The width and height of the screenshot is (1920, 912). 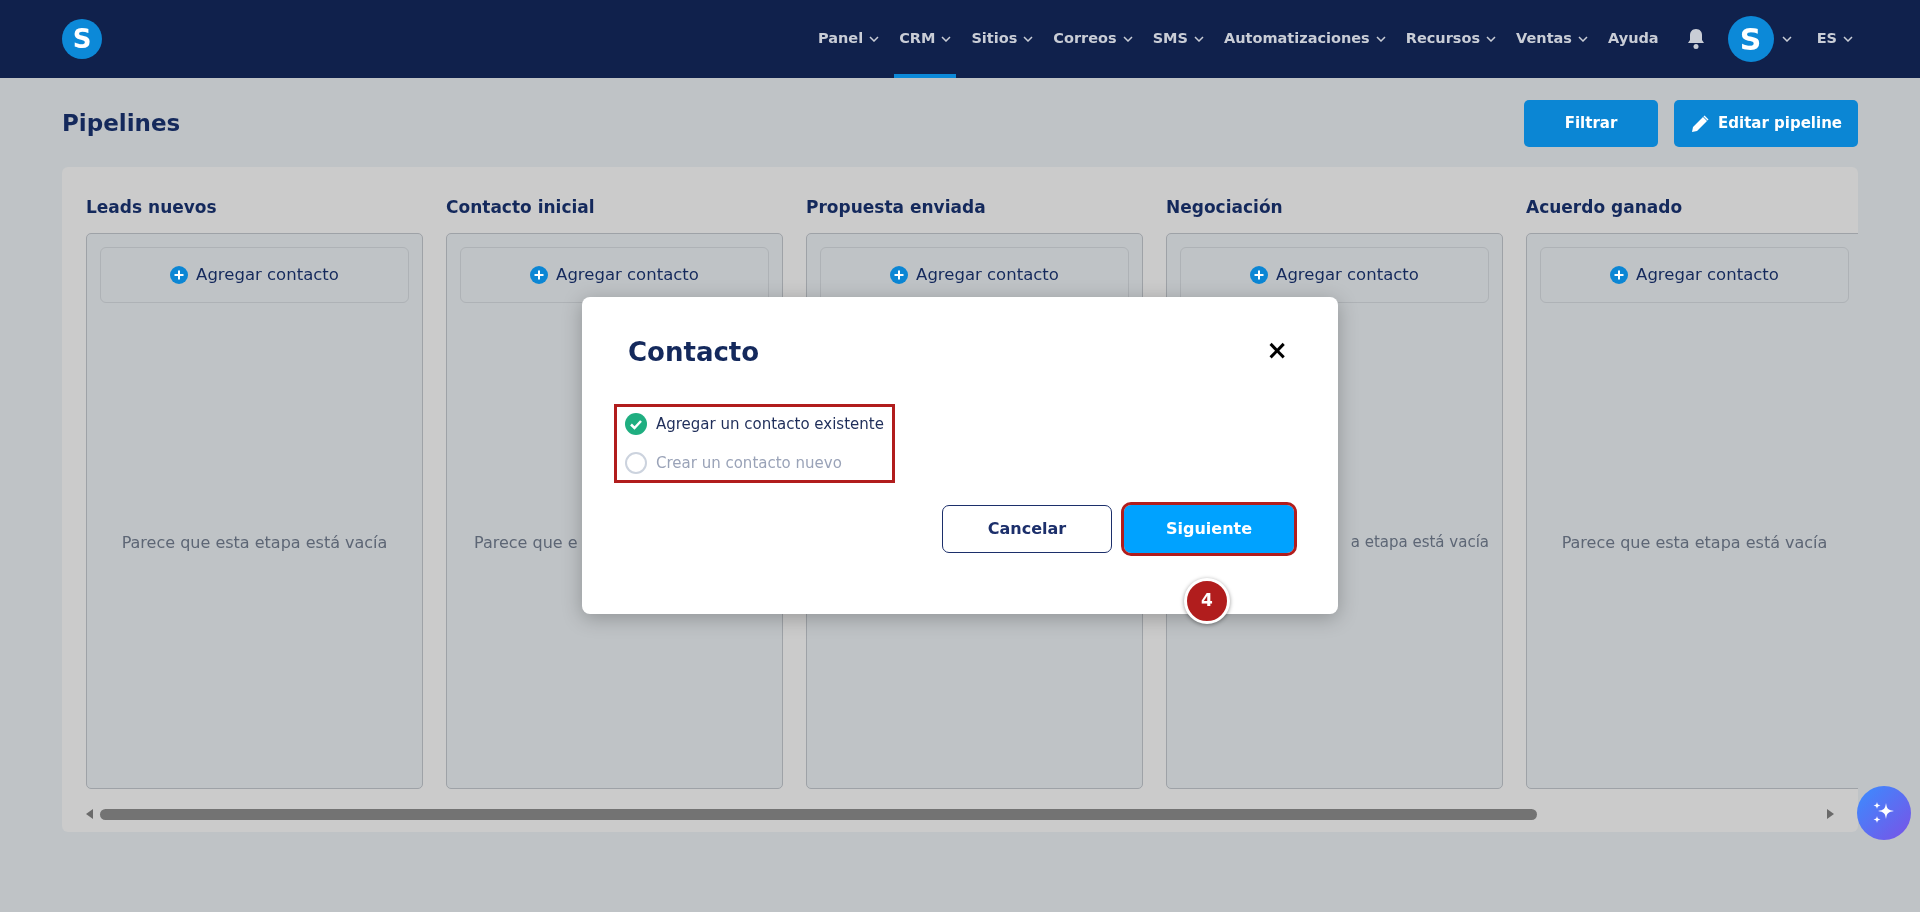 What do you see at coordinates (121, 123) in the screenshot?
I see `page-title: Pipelines` at bounding box center [121, 123].